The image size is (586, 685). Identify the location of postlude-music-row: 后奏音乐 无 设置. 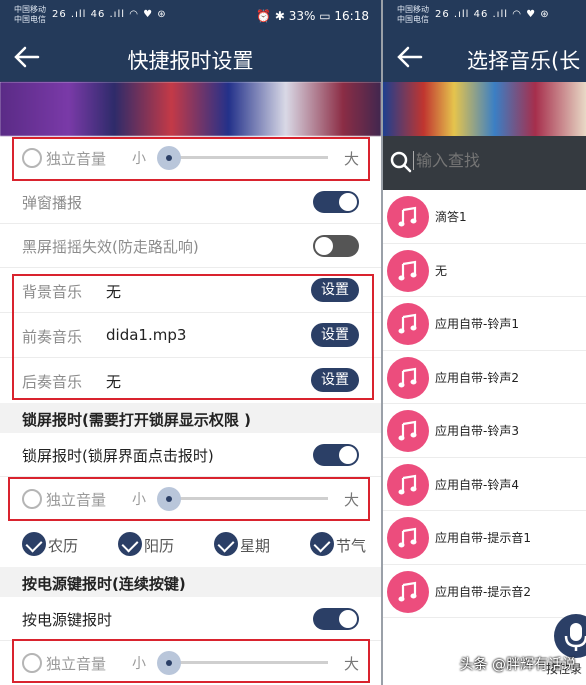
(190, 380).